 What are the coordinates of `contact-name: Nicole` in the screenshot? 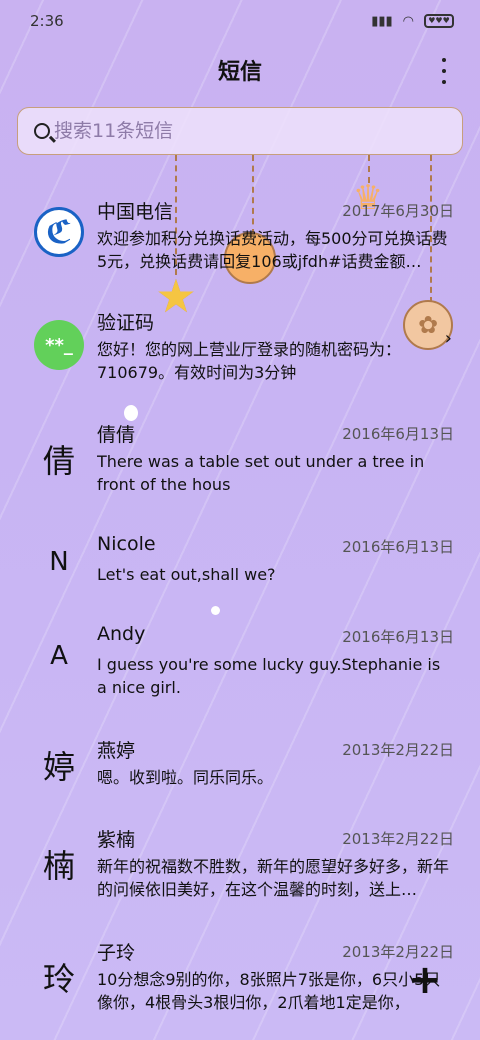 It's located at (126, 544).